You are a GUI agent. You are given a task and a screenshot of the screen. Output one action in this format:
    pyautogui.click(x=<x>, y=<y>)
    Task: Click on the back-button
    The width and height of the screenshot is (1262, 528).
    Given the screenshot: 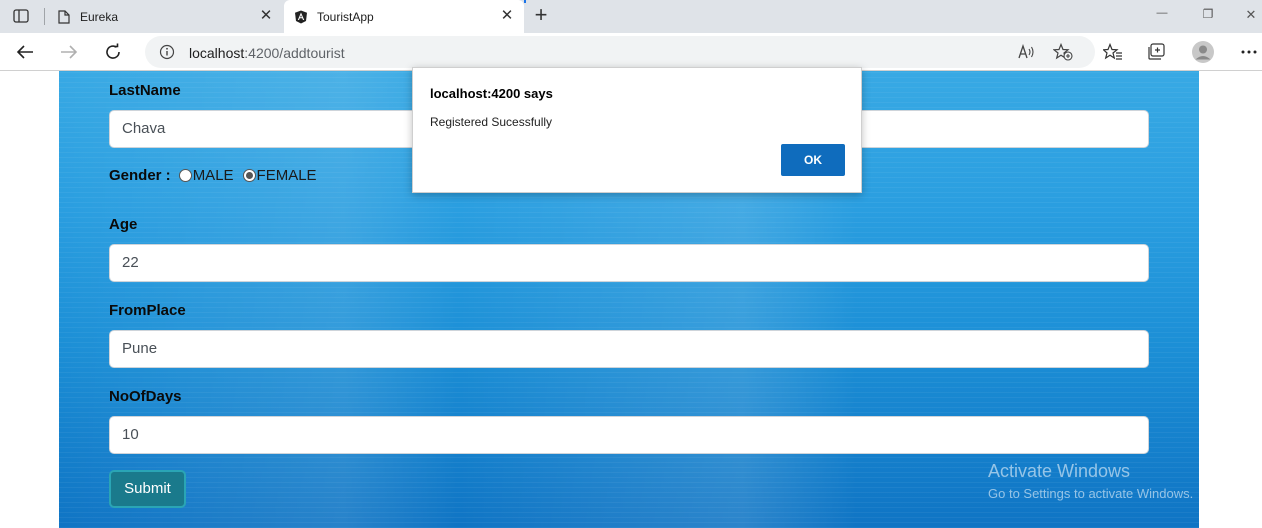 What is the action you would take?
    pyautogui.click(x=25, y=52)
    